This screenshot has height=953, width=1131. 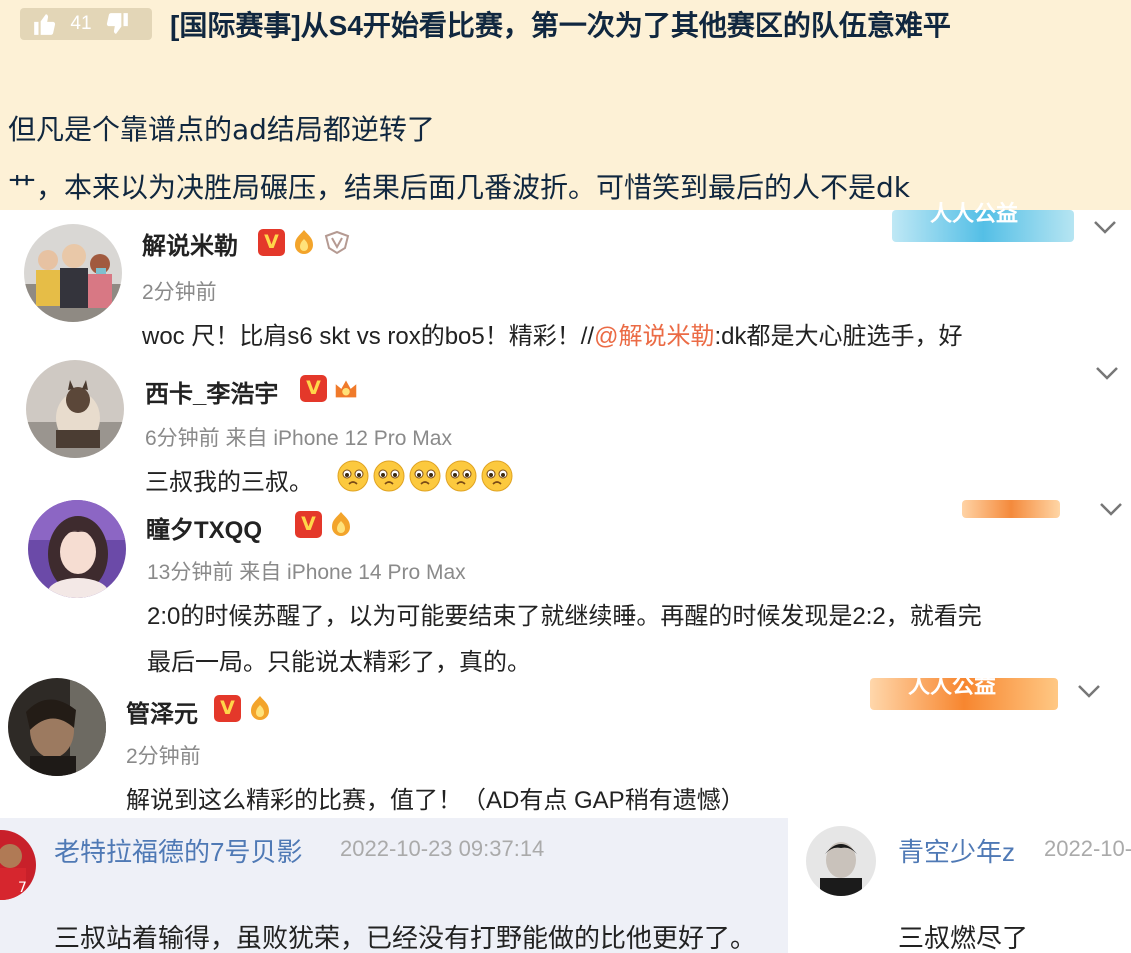 I want to click on avatar: 7, so click(x=18, y=865).